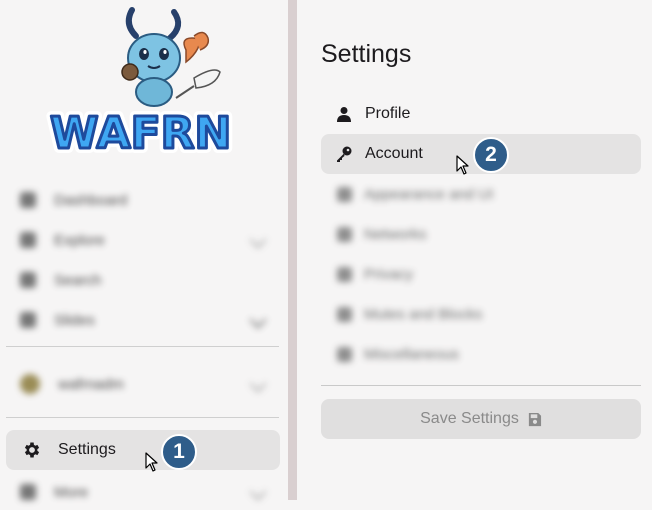  Describe the element at coordinates (91, 384) in the screenshot. I see `sidebar-item-label: wafrnadm` at that location.